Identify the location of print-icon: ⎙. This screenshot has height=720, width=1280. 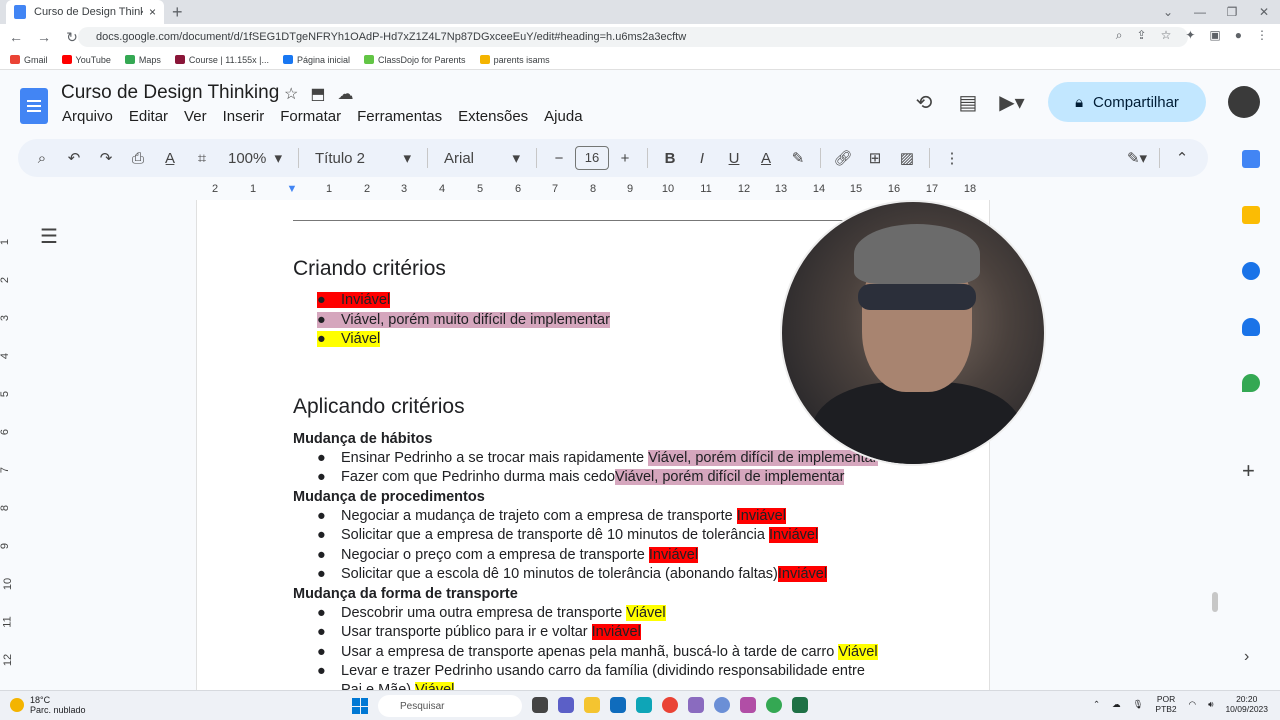
(138, 158).